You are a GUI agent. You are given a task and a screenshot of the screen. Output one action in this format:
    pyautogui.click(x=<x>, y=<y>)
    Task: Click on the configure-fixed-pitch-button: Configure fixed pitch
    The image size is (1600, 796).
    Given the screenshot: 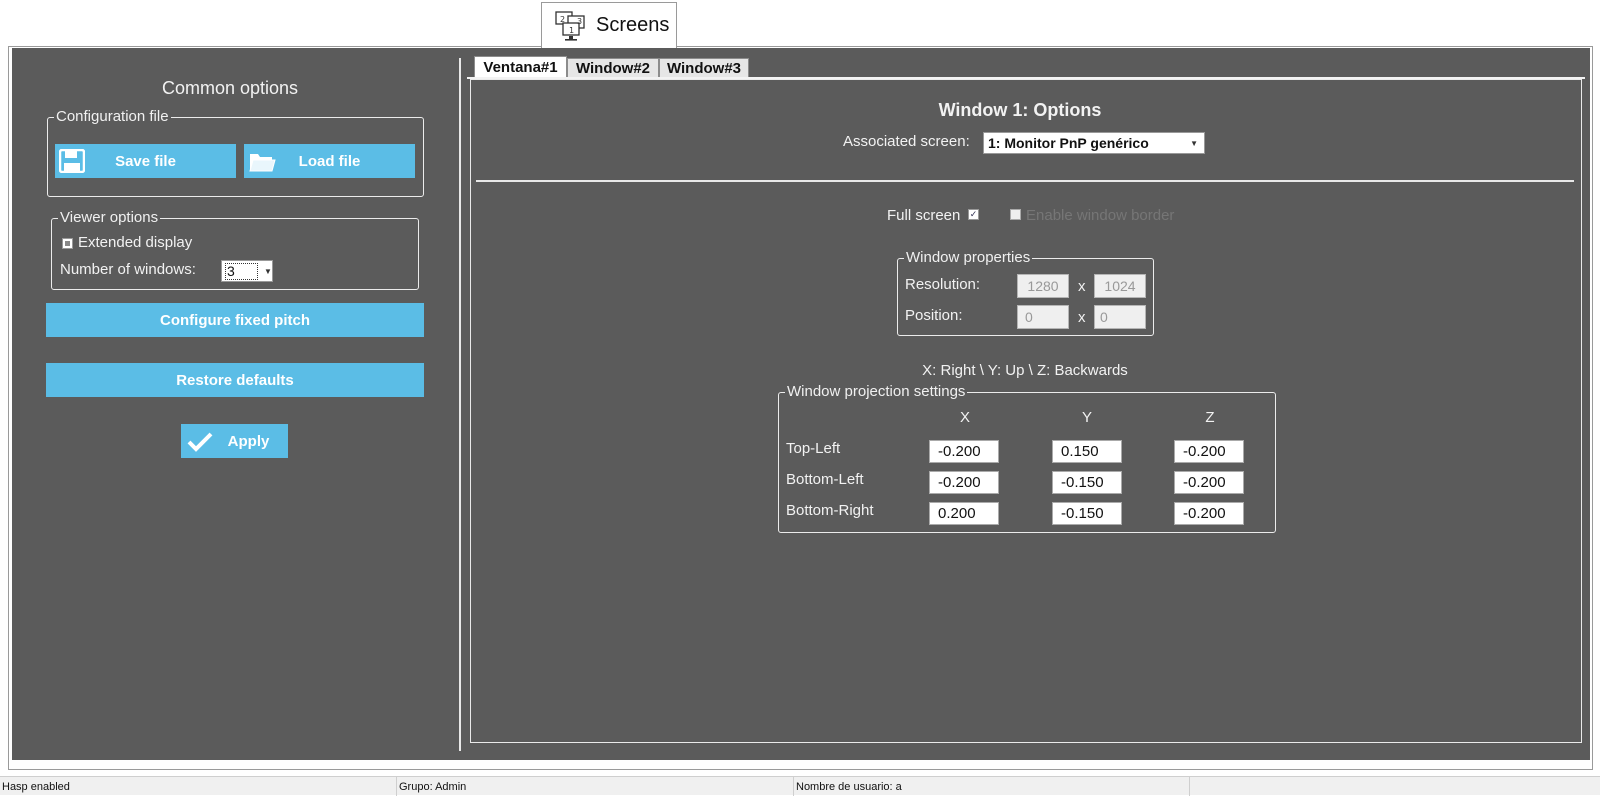 What is the action you would take?
    pyautogui.click(x=235, y=320)
    